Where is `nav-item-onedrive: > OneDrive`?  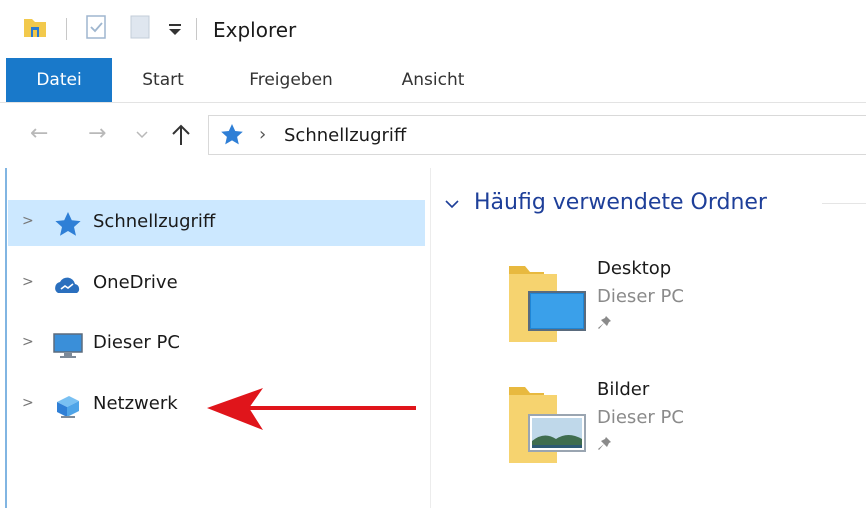 nav-item-onedrive: > OneDrive is located at coordinates (216, 284).